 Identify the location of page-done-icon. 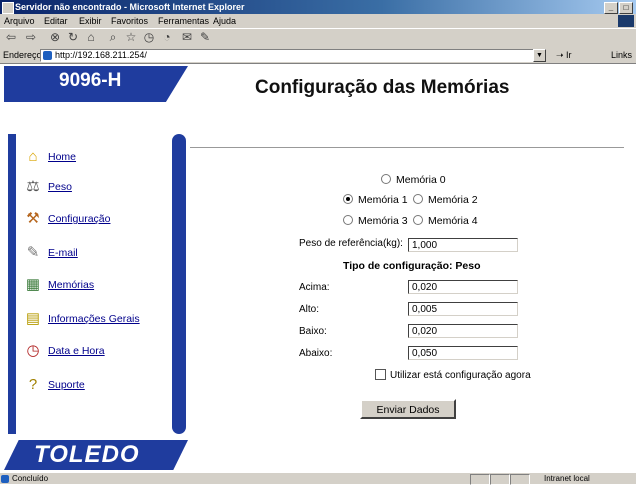
(5, 479).